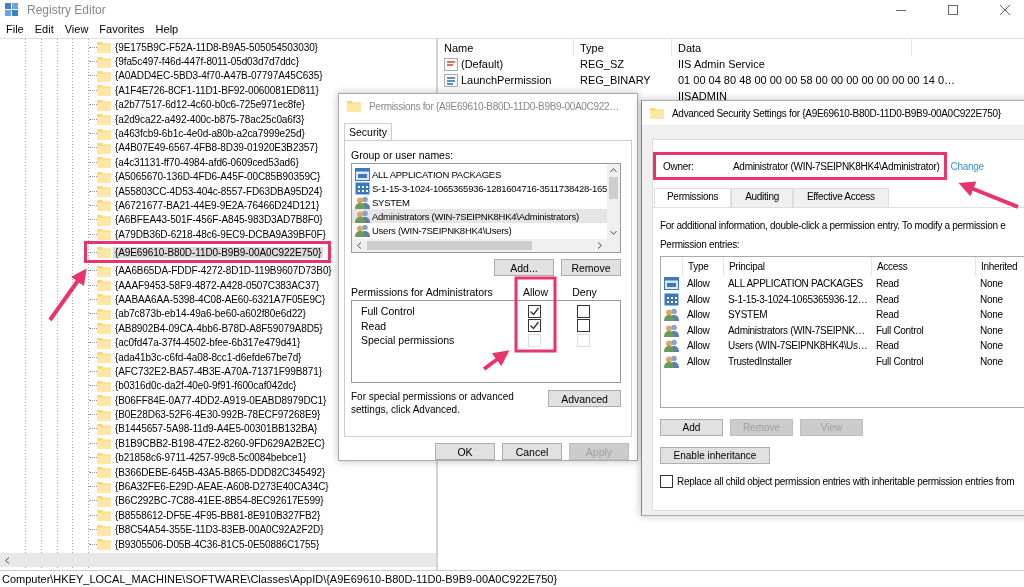  What do you see at coordinates (599, 245) in the screenshot?
I see `scroll-right-icon` at bounding box center [599, 245].